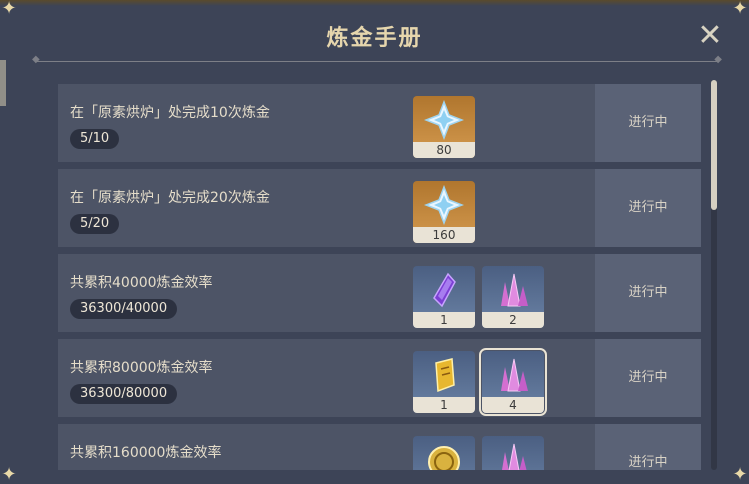 Image resolution: width=749 pixels, height=484 pixels. I want to click on task-description: 共累积160000炼金效率, so click(146, 453).